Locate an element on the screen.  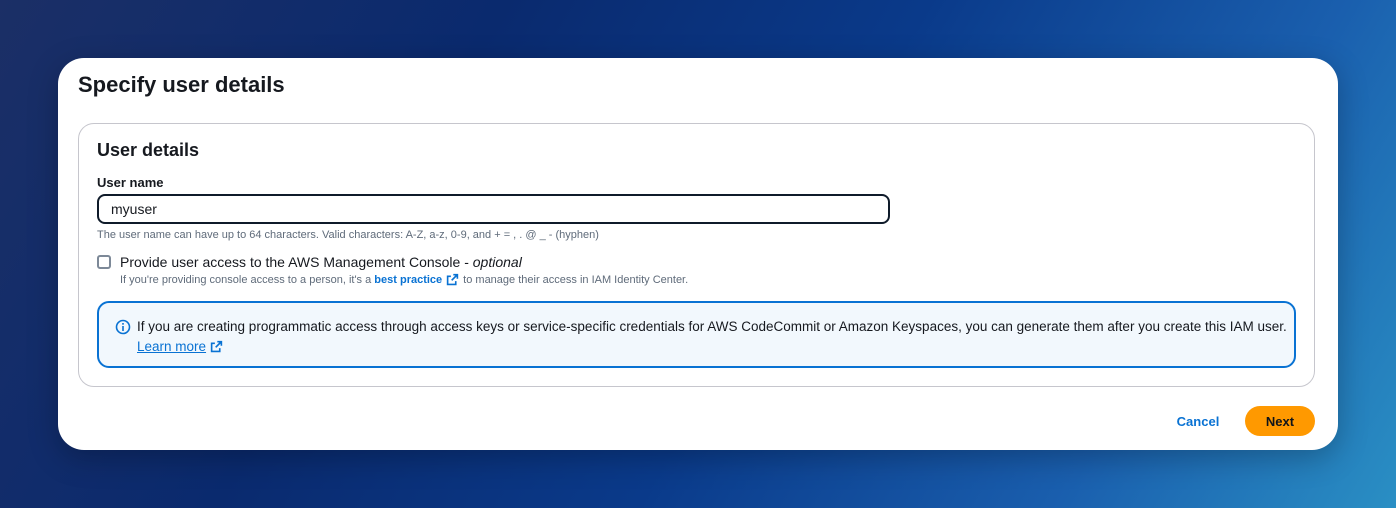
learn-more-link: Learn more is located at coordinates (182, 346).